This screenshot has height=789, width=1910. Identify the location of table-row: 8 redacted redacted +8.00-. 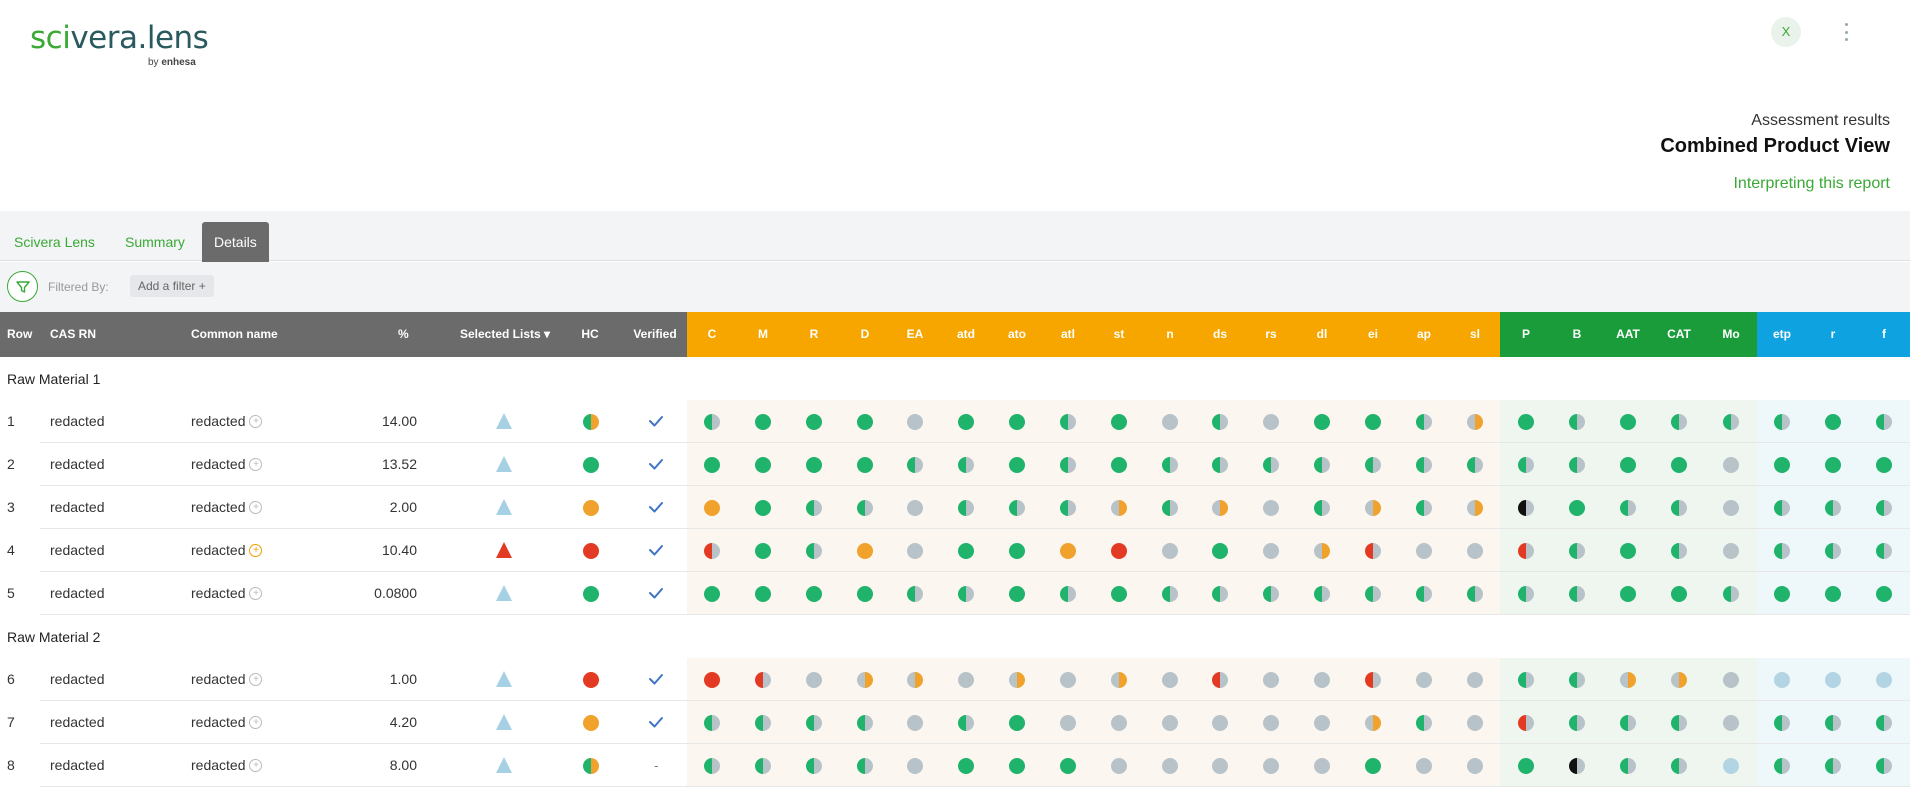
(955, 765).